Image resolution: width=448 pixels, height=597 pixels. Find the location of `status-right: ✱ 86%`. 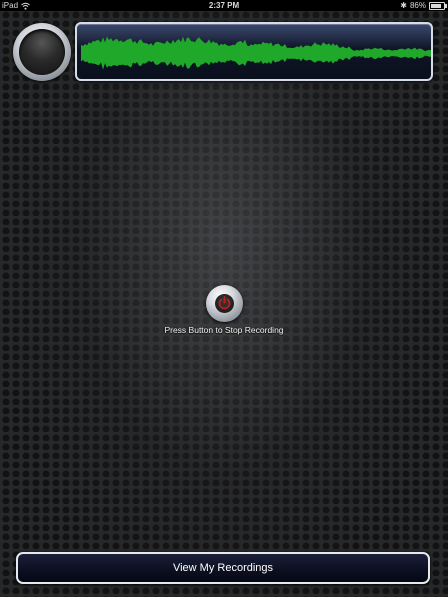

status-right: ✱ 86% is located at coordinates (423, 5).